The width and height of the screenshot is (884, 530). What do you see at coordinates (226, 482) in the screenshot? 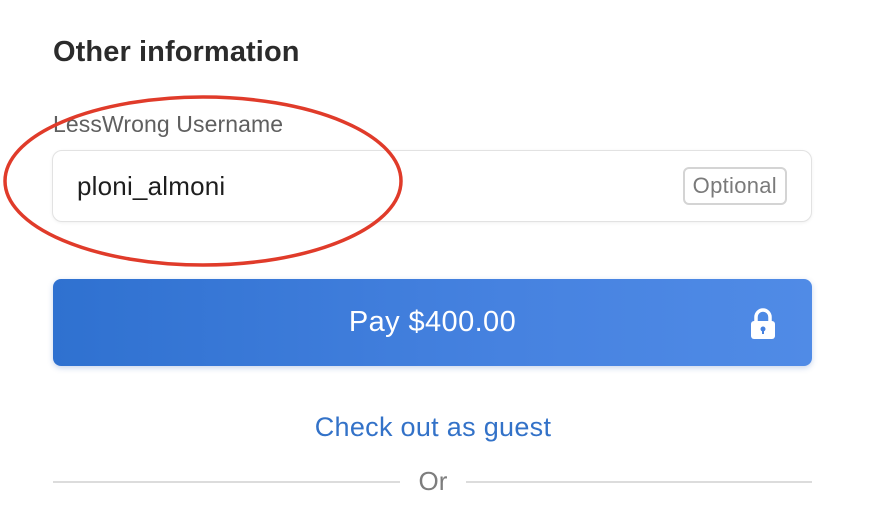
I see `divider-line-left` at bounding box center [226, 482].